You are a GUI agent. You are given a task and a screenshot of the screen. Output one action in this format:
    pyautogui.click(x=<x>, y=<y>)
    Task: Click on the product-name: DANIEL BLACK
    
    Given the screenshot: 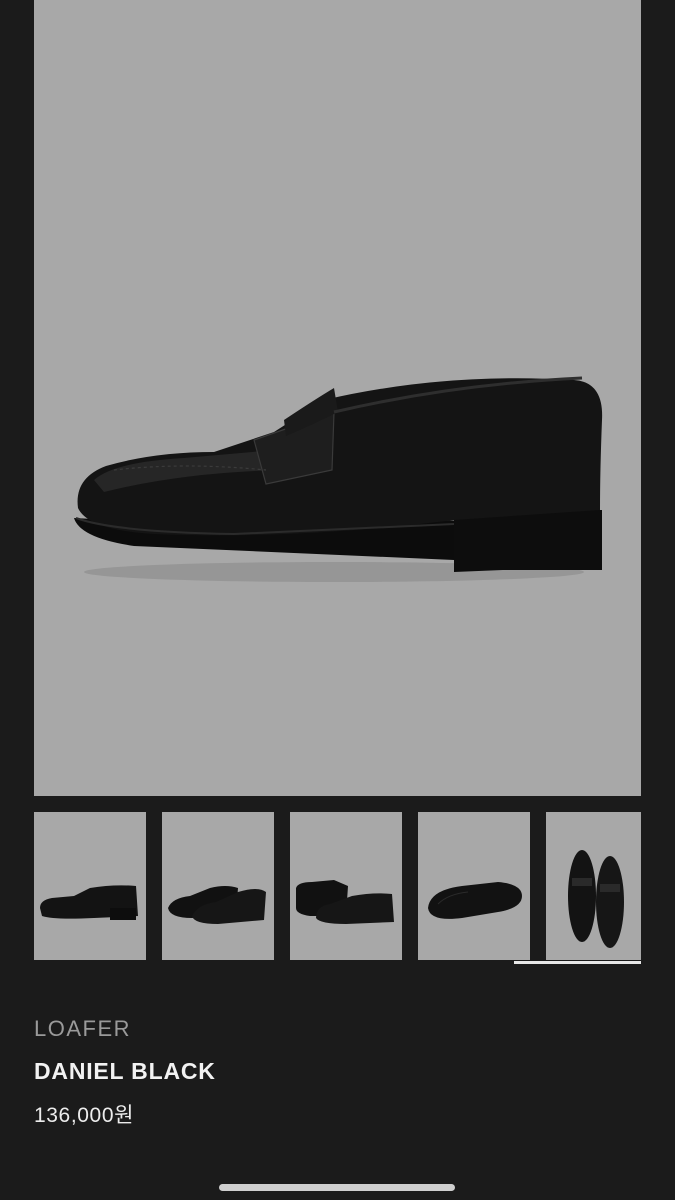 What is the action you would take?
    pyautogui.click(x=125, y=1071)
    